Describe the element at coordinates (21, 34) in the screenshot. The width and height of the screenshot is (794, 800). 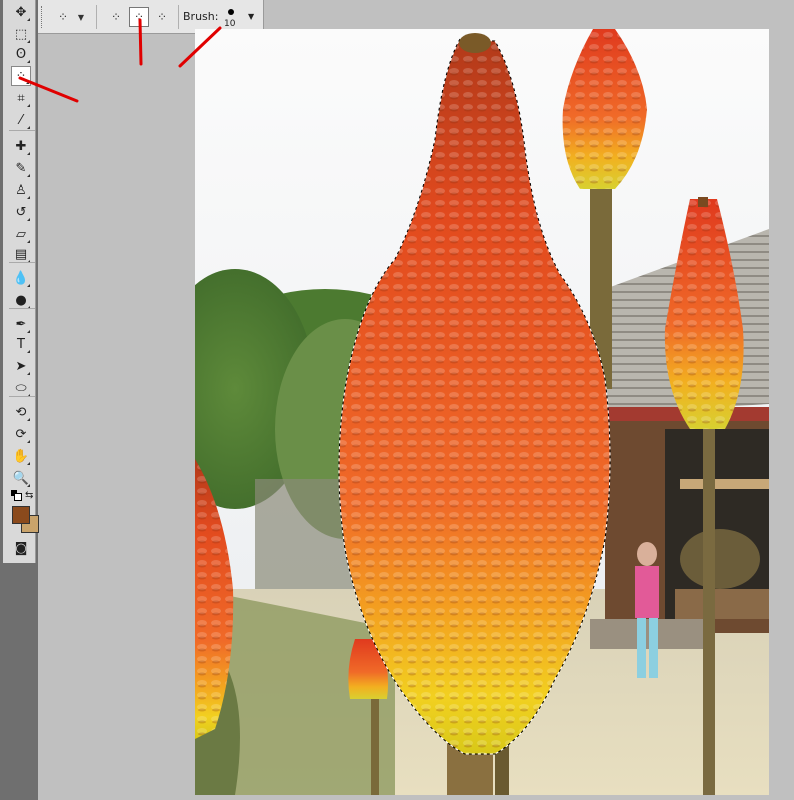
I see `marquee-tool-icon: ⬚` at that location.